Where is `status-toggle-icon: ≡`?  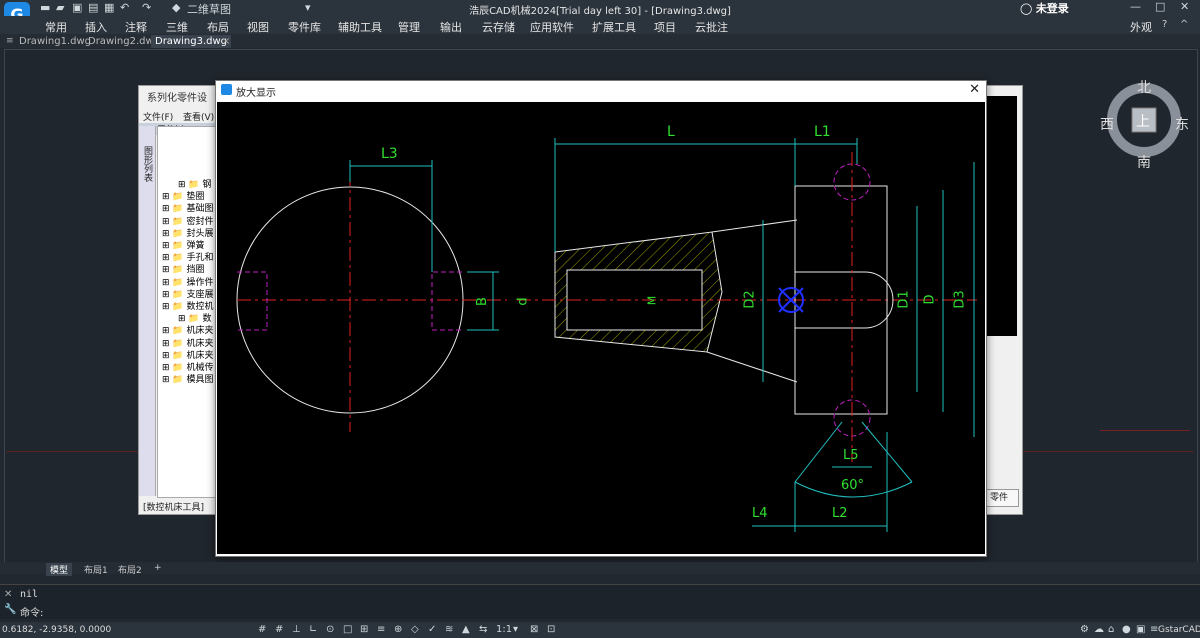
status-toggle-icon: ≡ is located at coordinates (381, 629).